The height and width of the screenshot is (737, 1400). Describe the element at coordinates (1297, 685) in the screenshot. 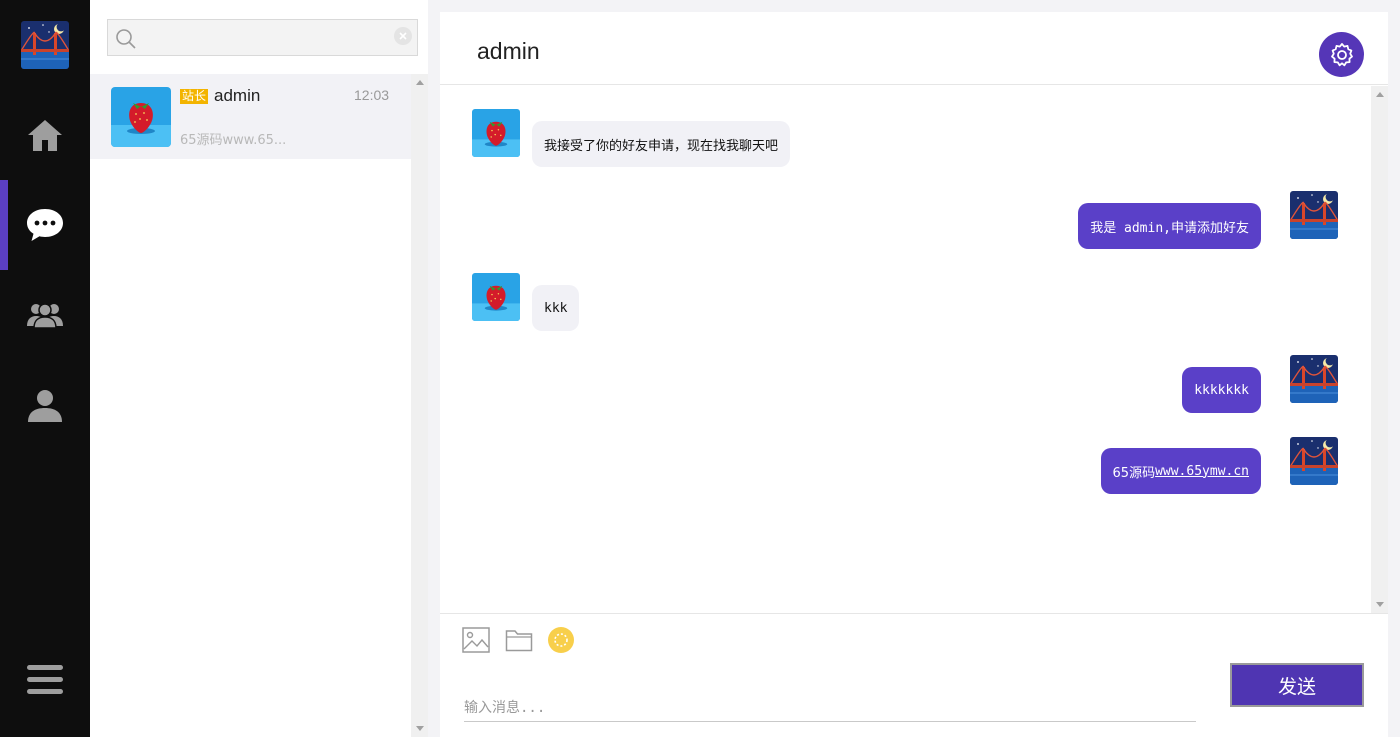

I see `send-button: 发送` at that location.